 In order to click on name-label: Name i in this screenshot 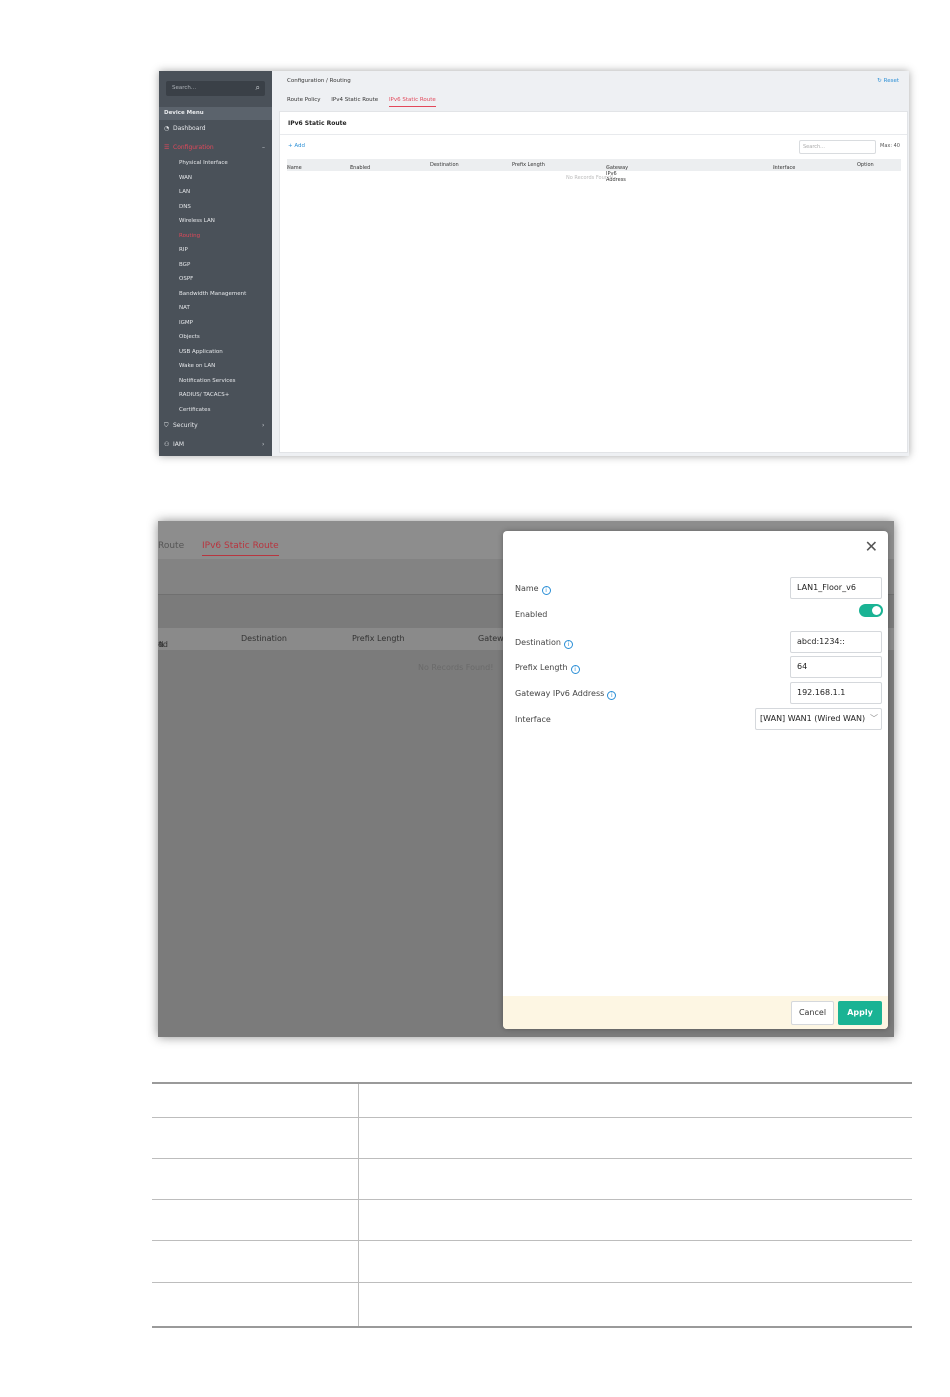, I will do `click(533, 589)`.